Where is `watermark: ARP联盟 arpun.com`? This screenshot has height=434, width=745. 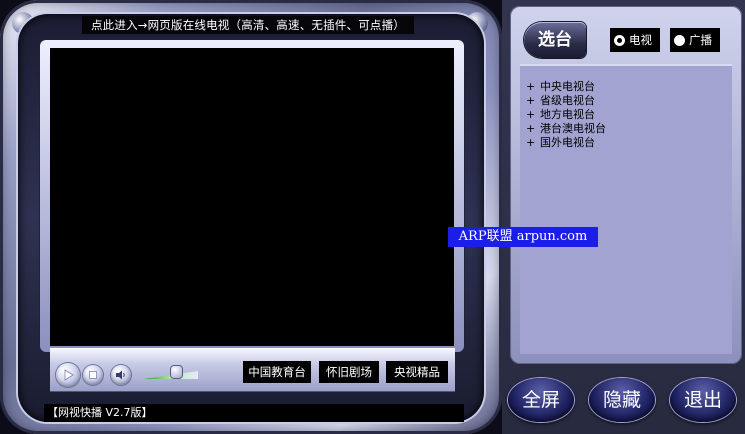
watermark: ARP联盟 arpun.com is located at coordinates (523, 237).